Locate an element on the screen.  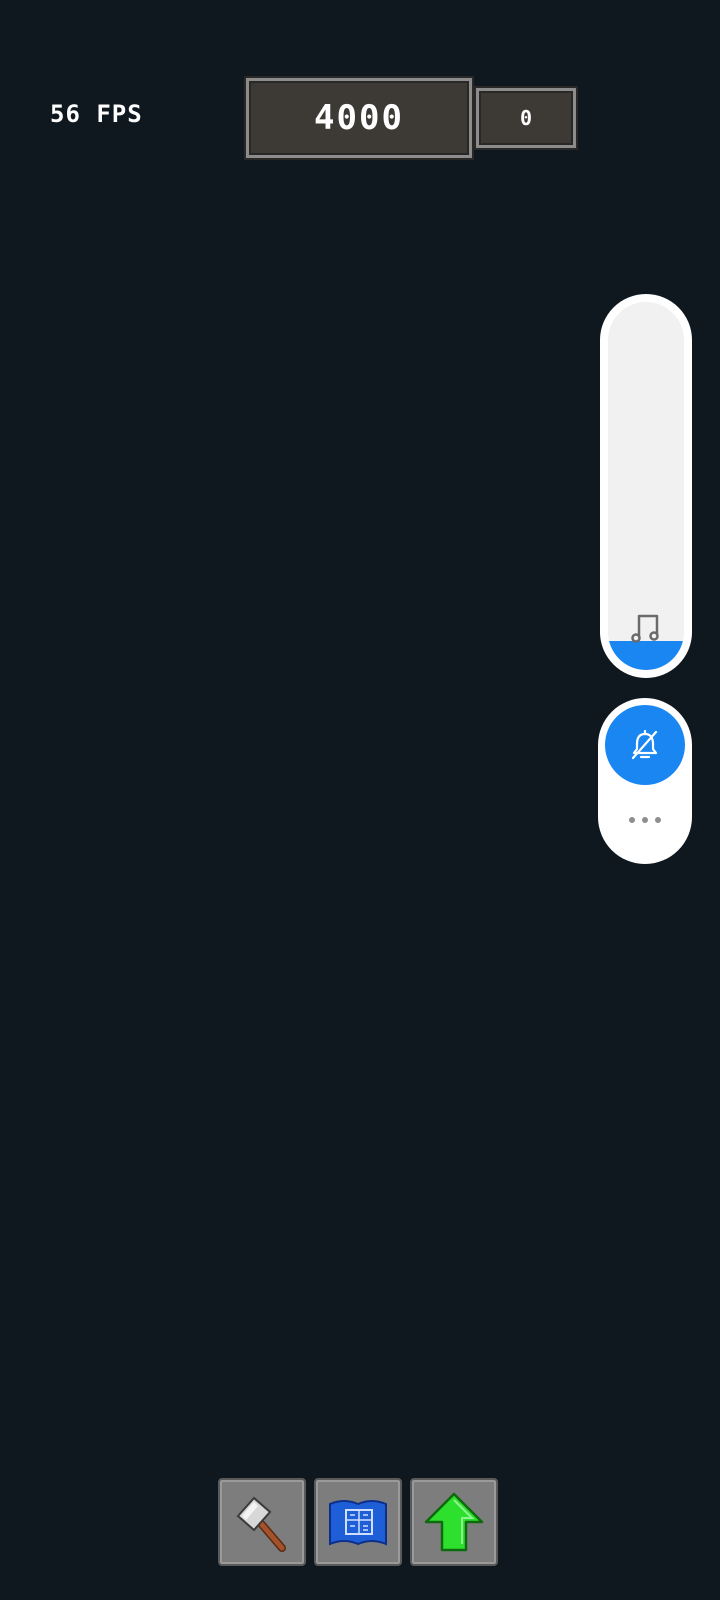
hammer-icon is located at coordinates (261, 1524).